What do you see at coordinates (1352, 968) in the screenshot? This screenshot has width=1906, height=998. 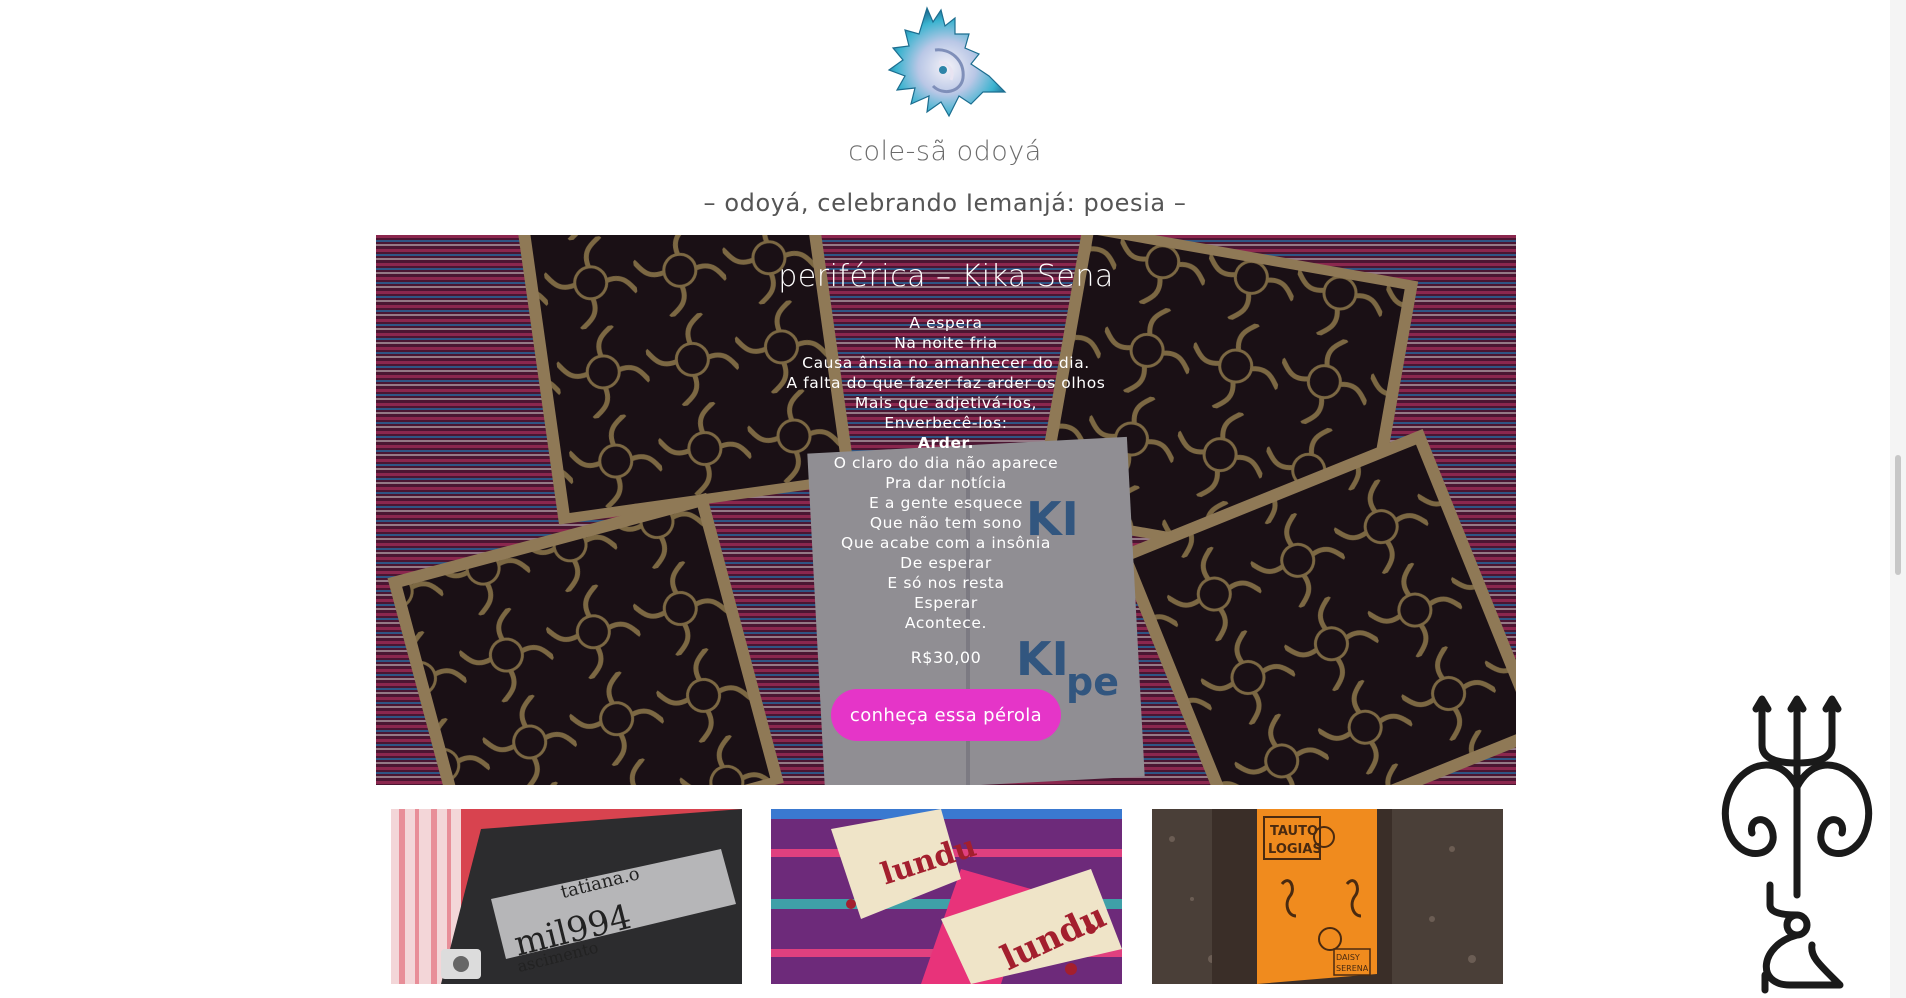 I see `svg-text: SERENA` at bounding box center [1352, 968].